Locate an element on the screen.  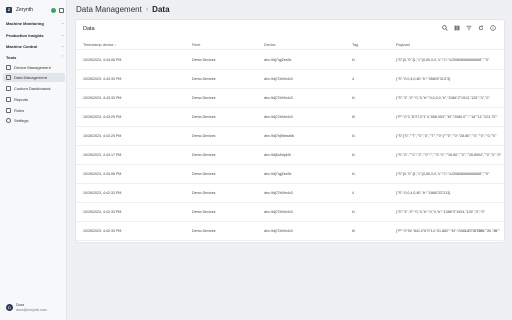
cell-tag: 4 is located at coordinates (353, 79).